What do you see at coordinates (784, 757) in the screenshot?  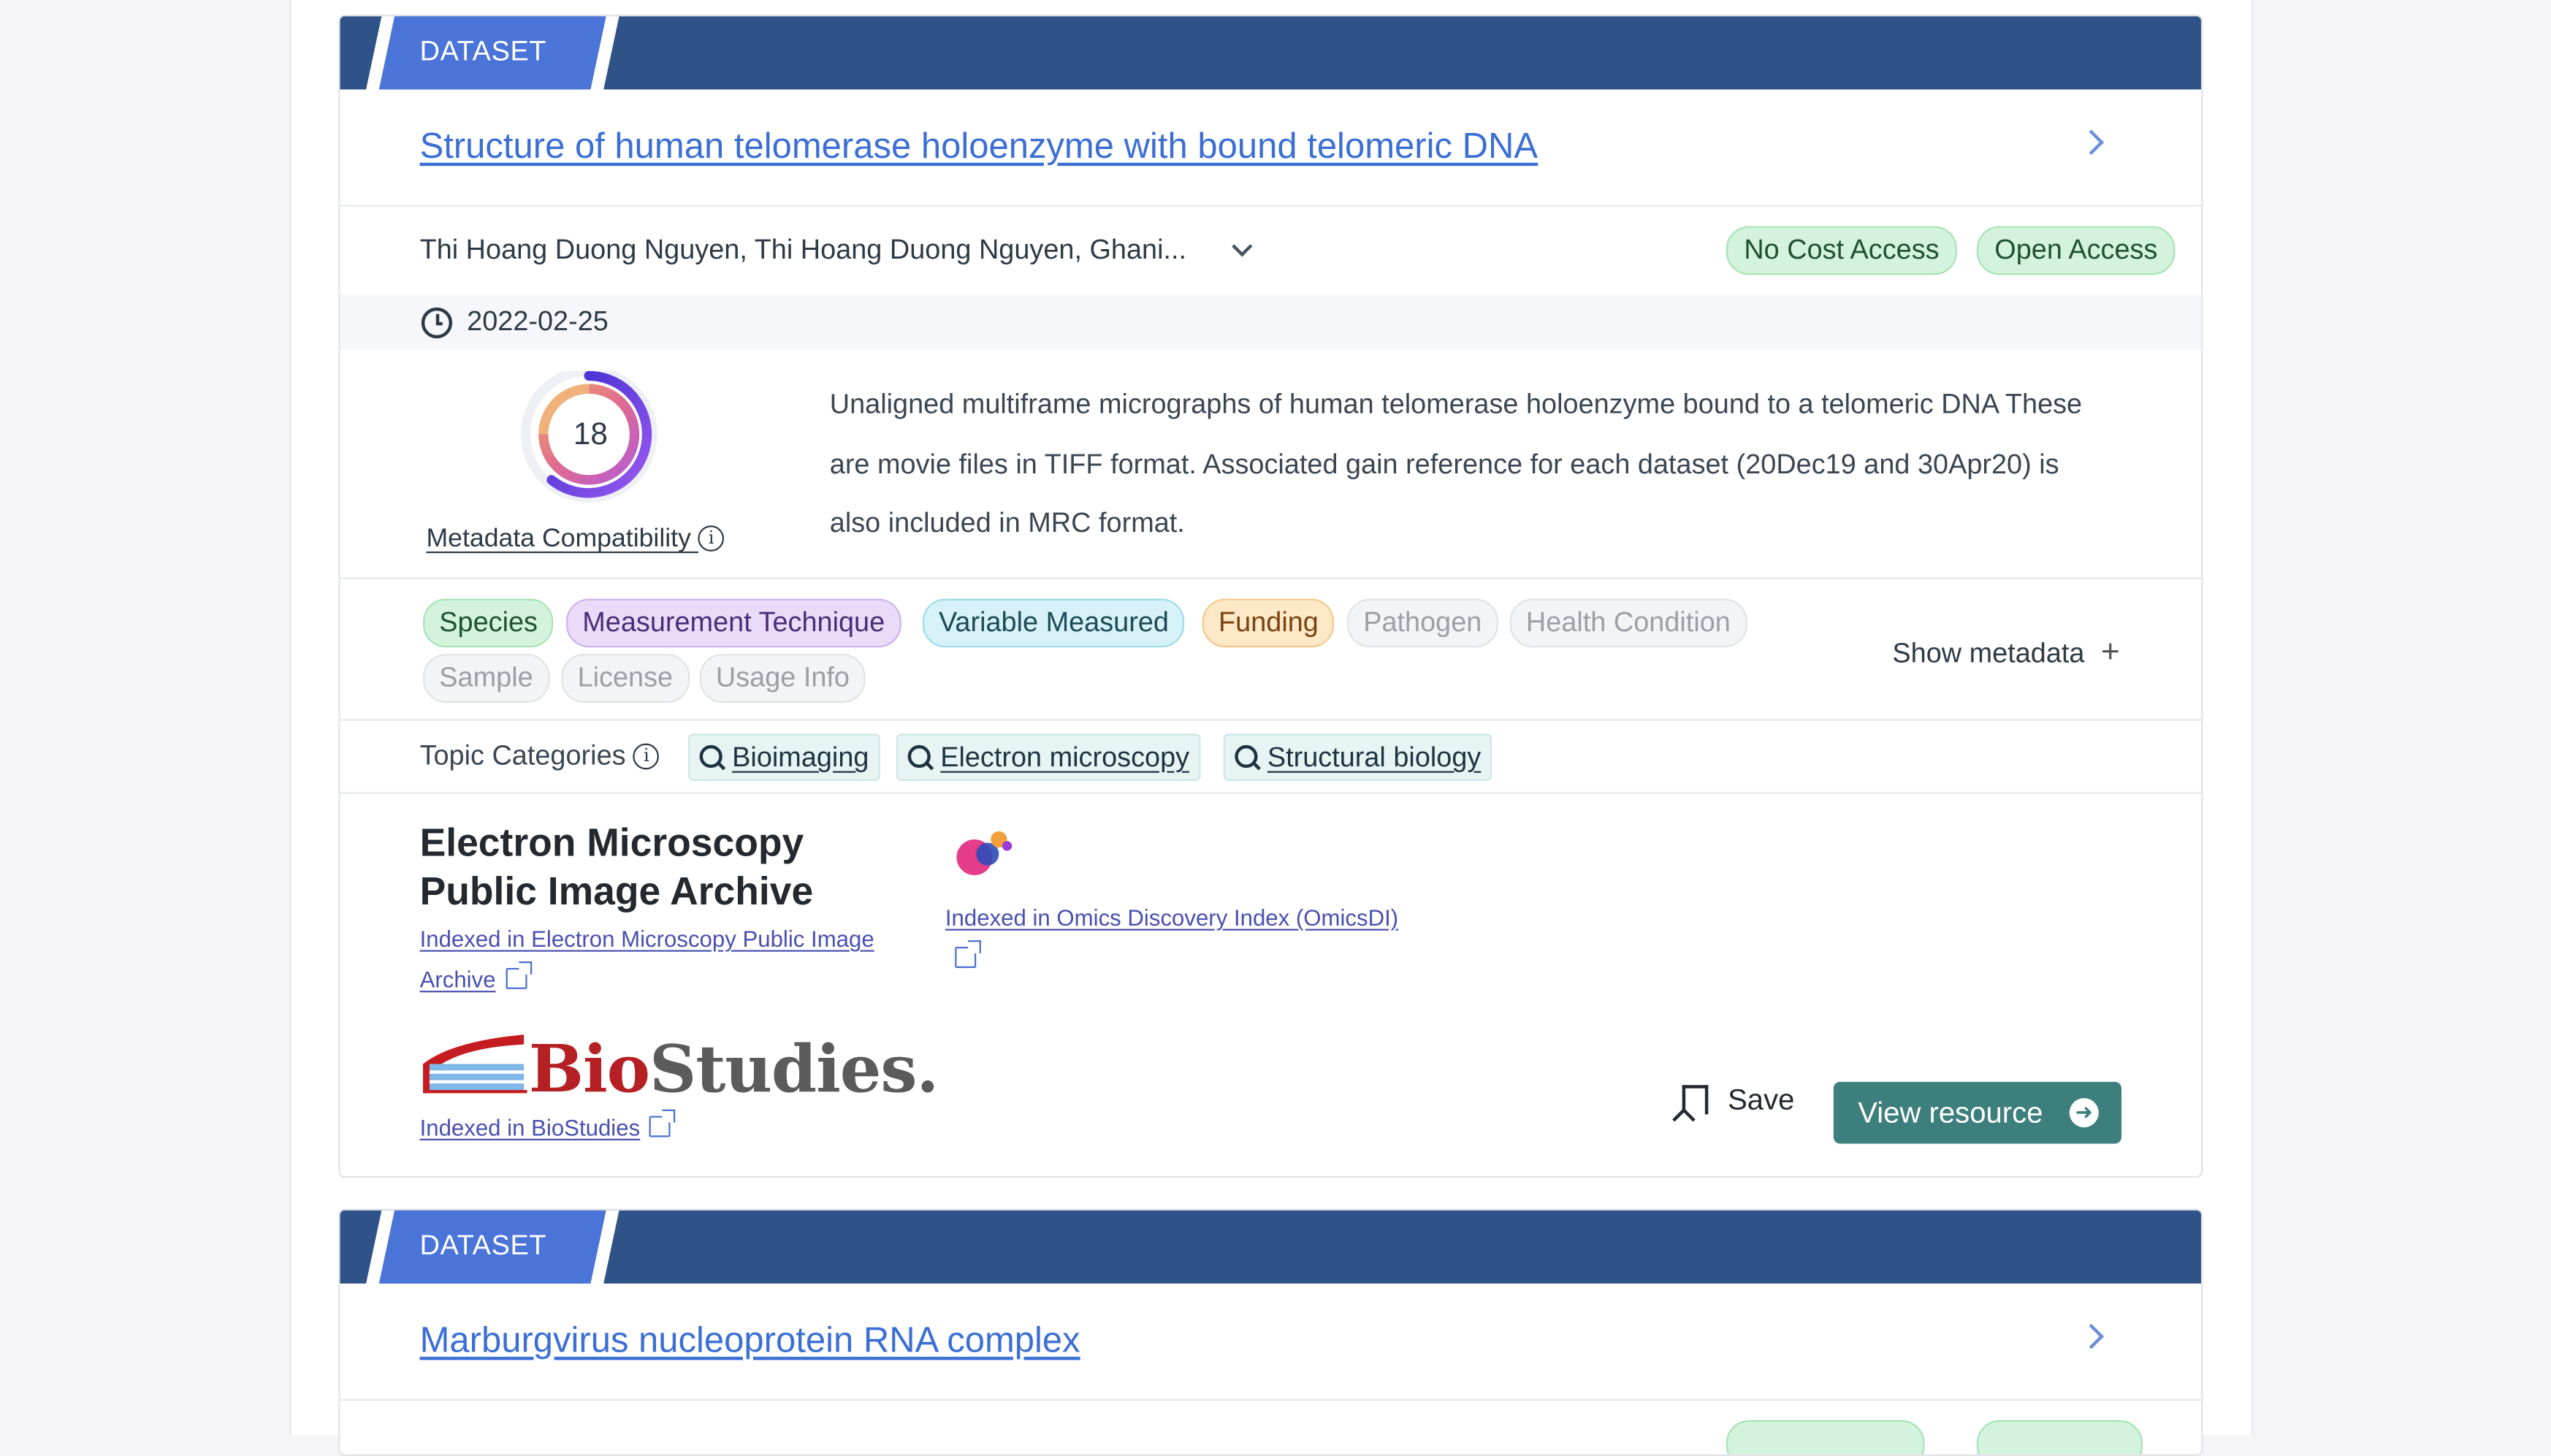 I see `topic-chip-bioimaging: Bioimaging` at bounding box center [784, 757].